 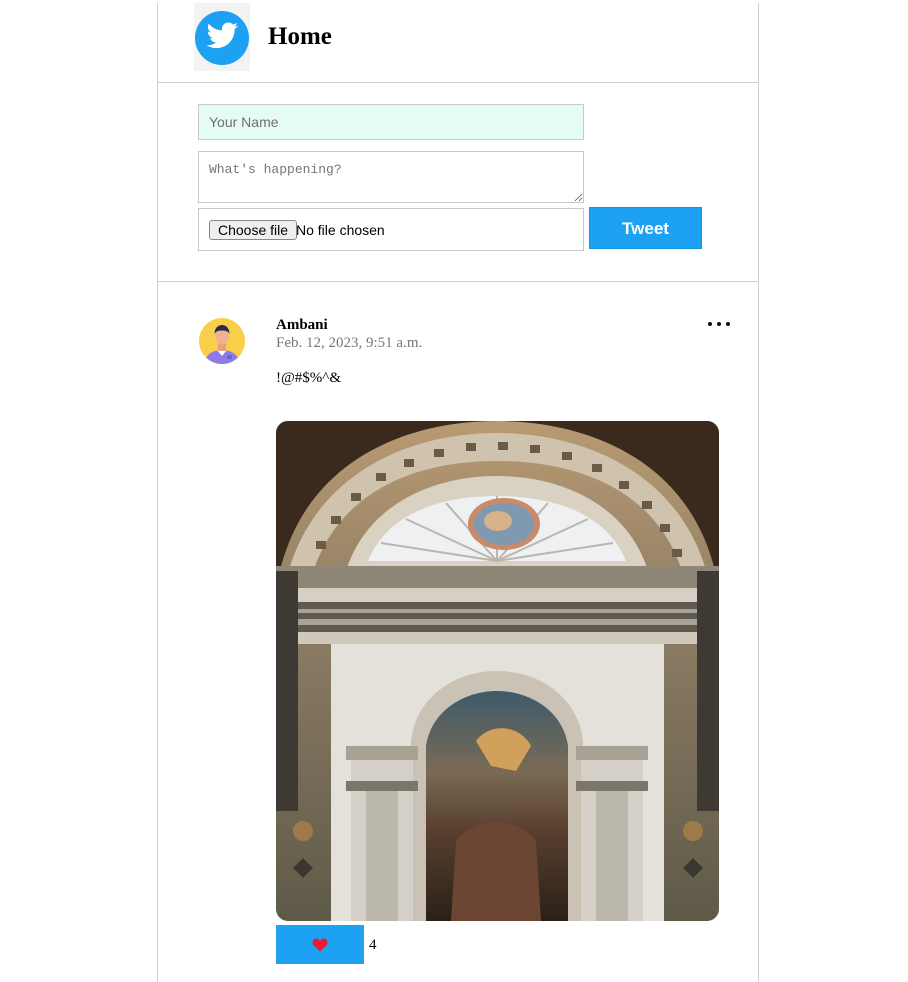 I want to click on file-upload-field: Choose file No file chosen, so click(x=391, y=229).